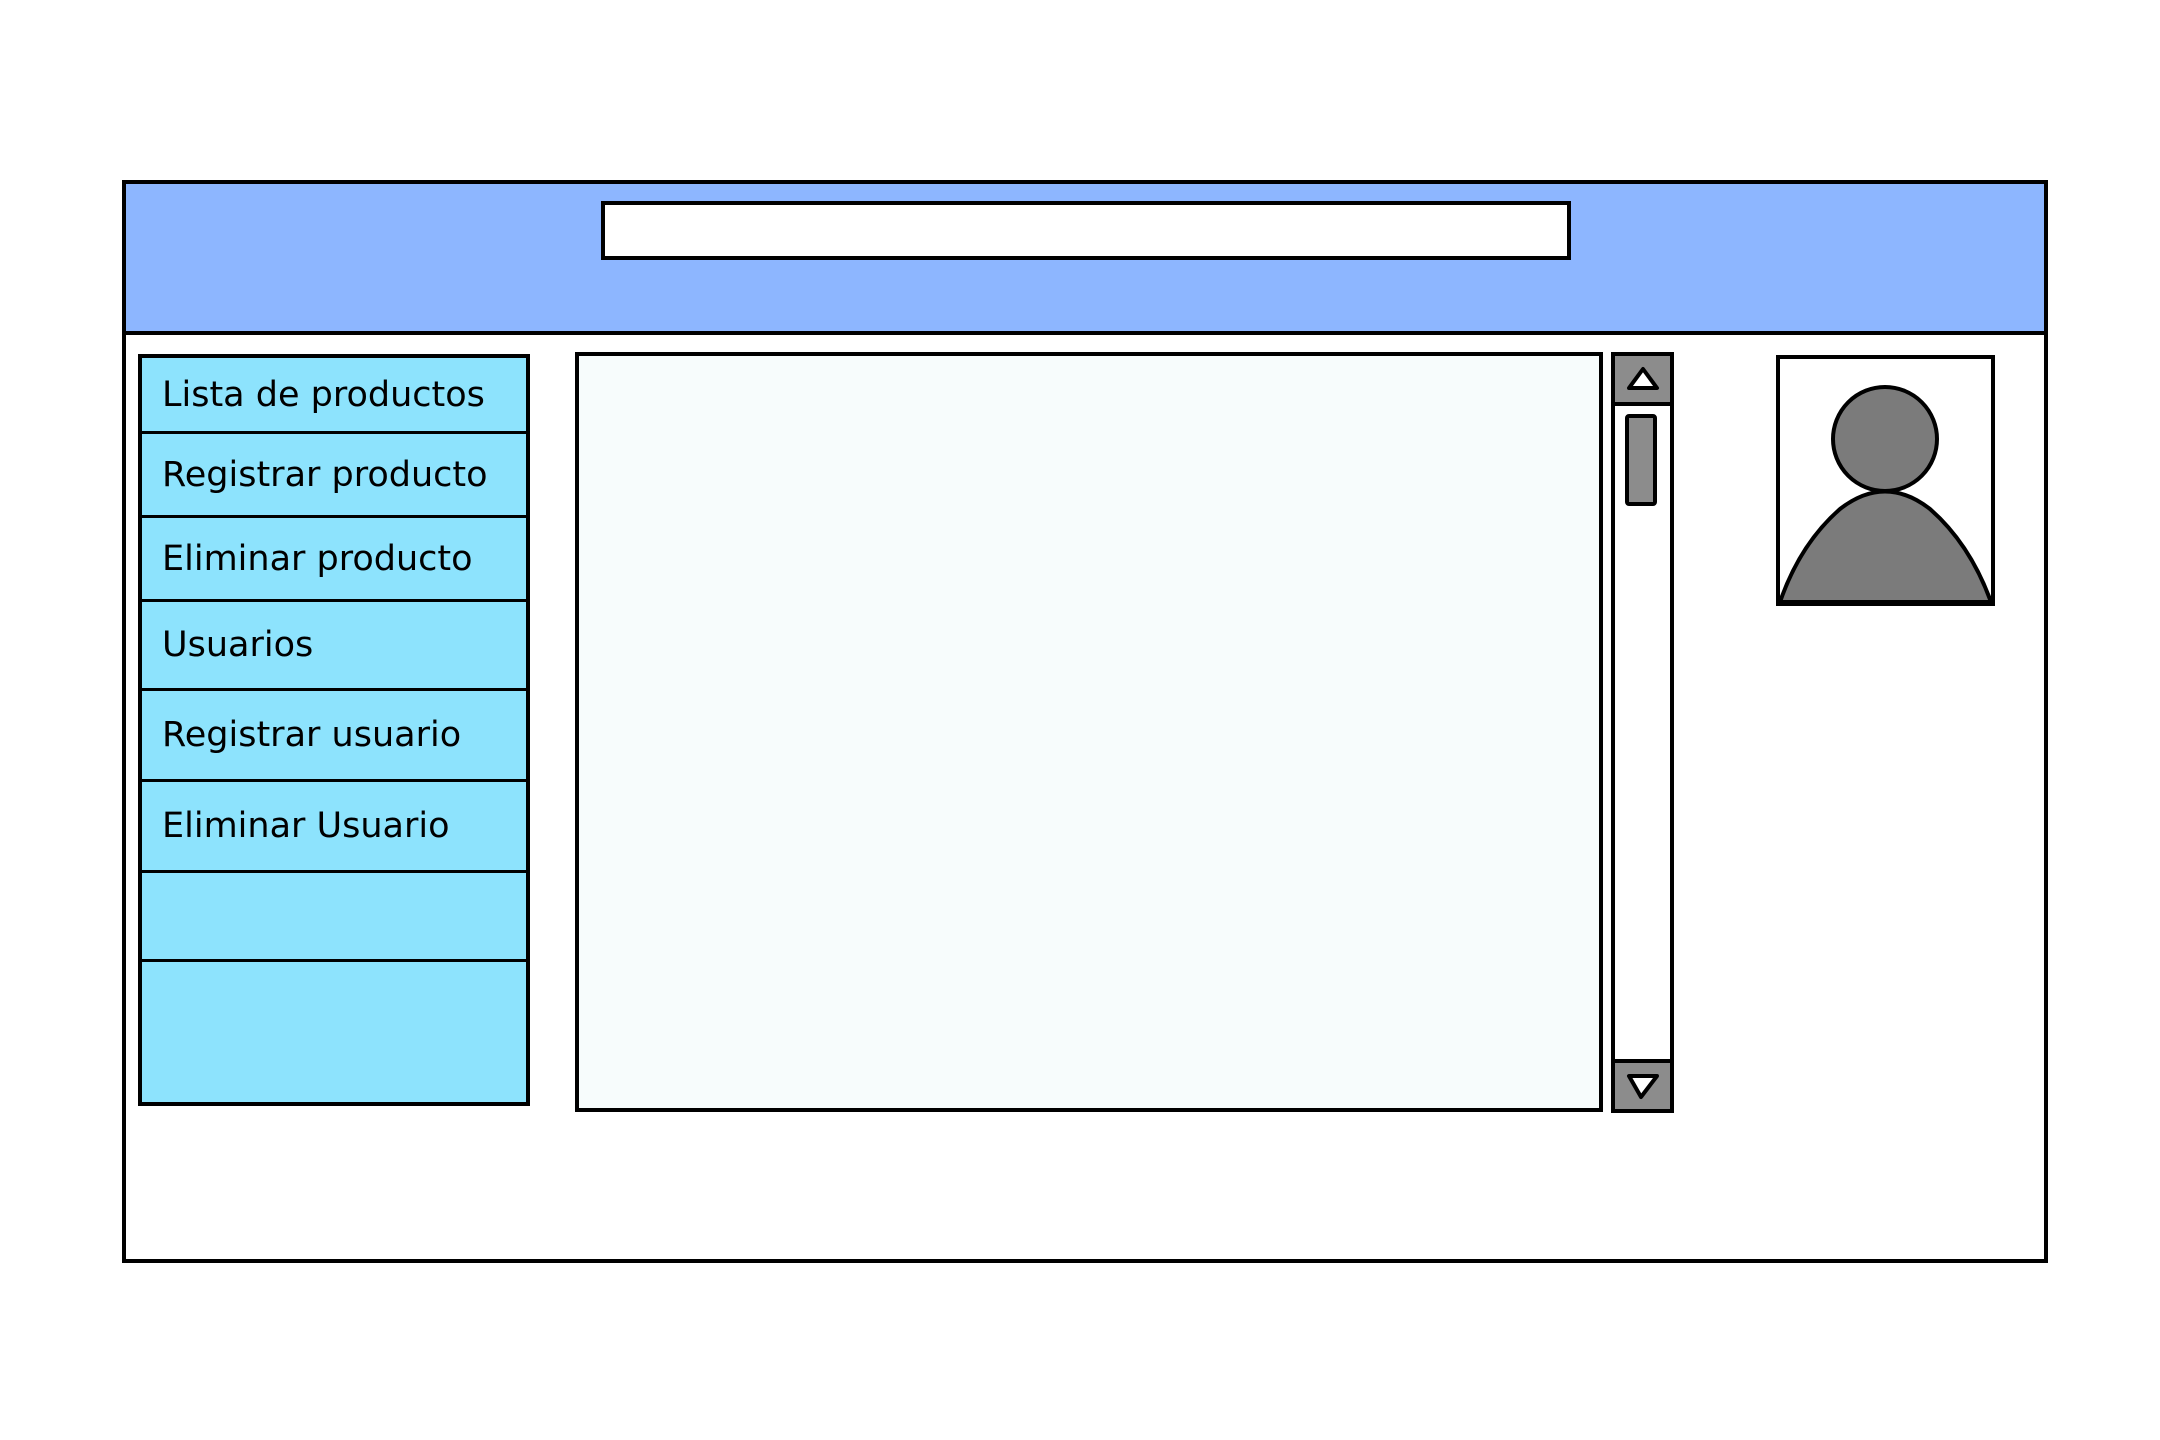 Image resolution: width=2160 pixels, height=1440 pixels. I want to click on sidebar-item-label: Lista de productos, so click(323, 394).